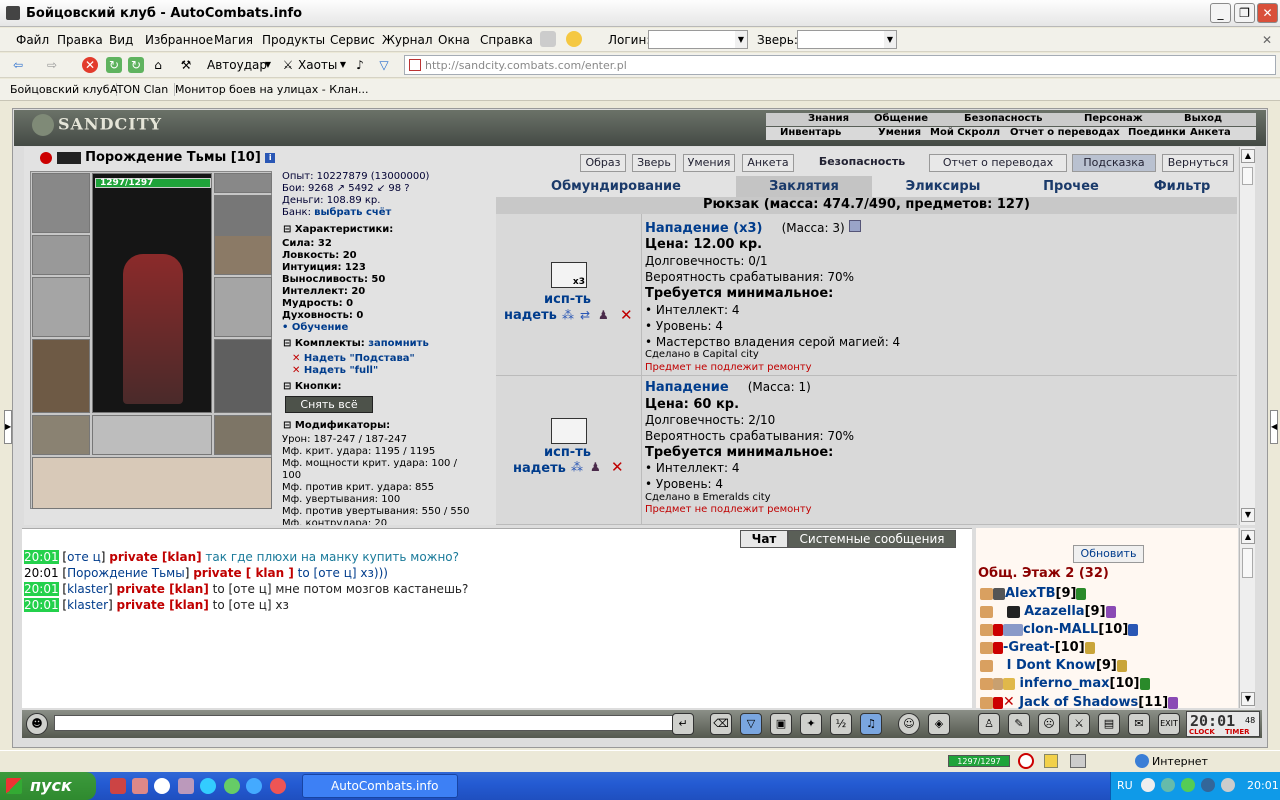 This screenshot has width=1280, height=800. I want to click on sound-icon: ♪, so click(360, 65).